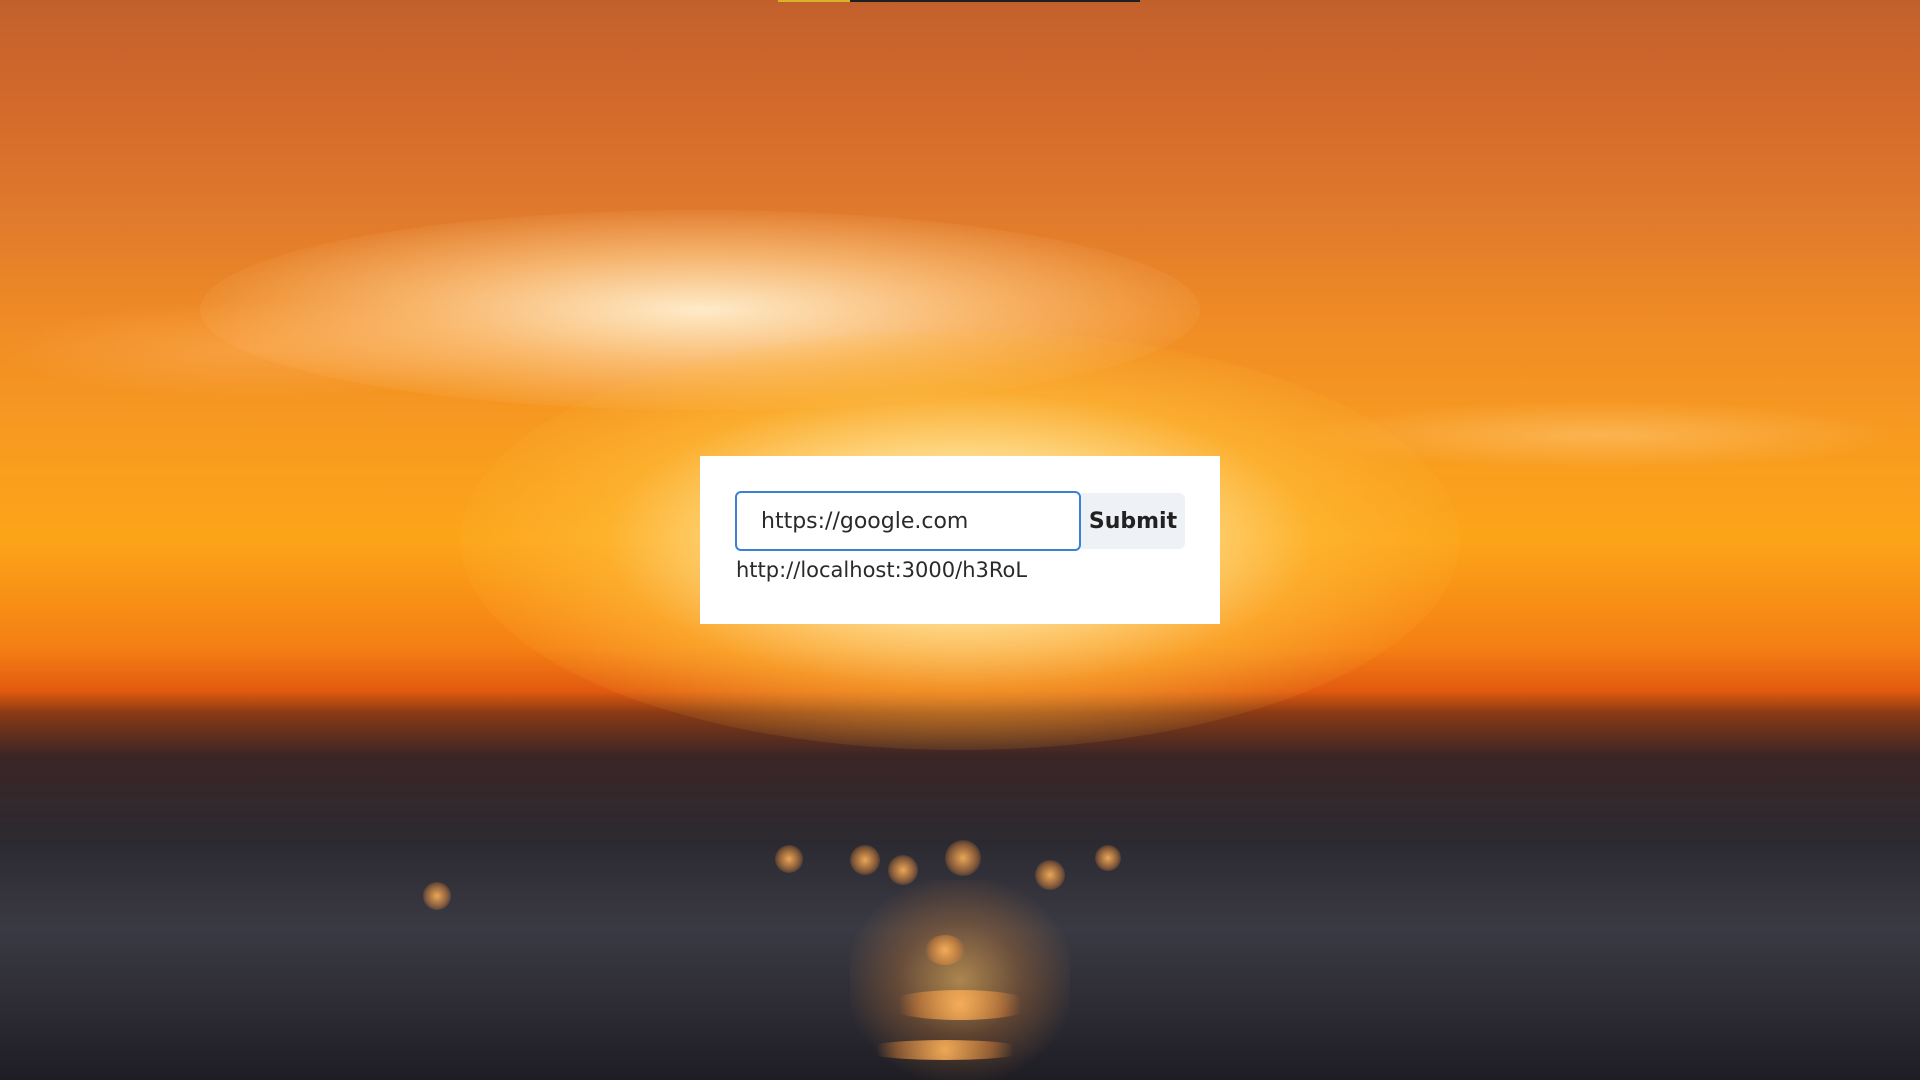 The image size is (1920, 1080). Describe the element at coordinates (908, 521) in the screenshot. I see `url-input` at that location.